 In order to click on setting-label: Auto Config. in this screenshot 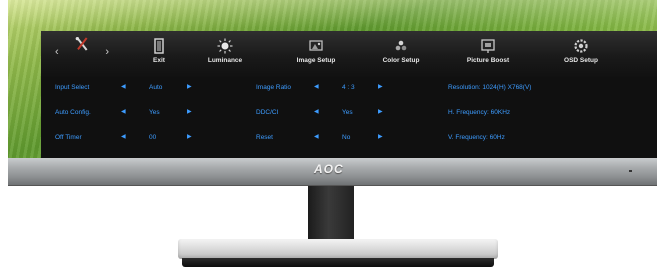, I will do `click(73, 112)`.